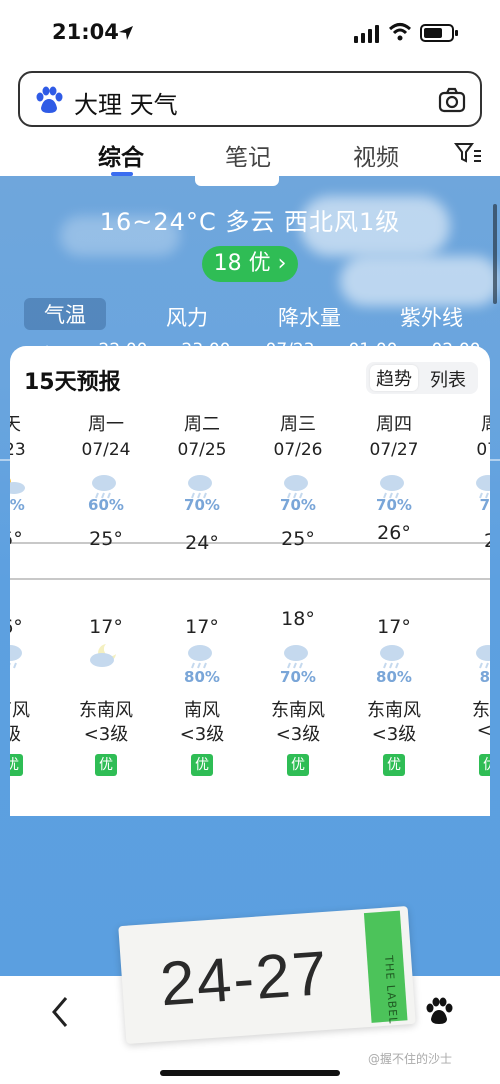 The height and width of the screenshot is (1084, 500). Describe the element at coordinates (298, 450) in the screenshot. I see `day-date: 07/26` at that location.